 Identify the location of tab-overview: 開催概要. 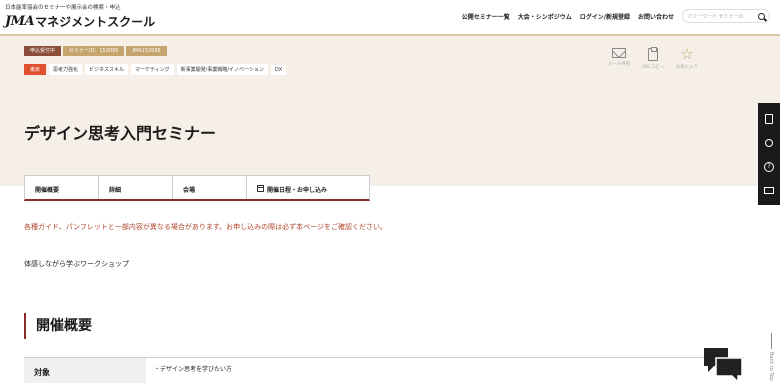
(62, 187).